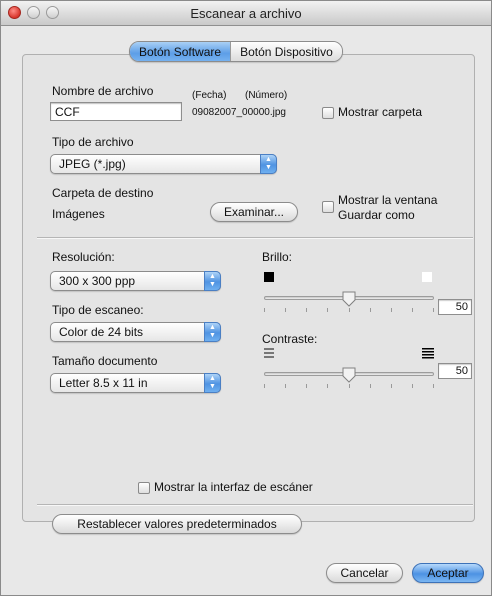 This screenshot has height=596, width=492. What do you see at coordinates (269, 353) in the screenshot?
I see `contrast-low-icon` at bounding box center [269, 353].